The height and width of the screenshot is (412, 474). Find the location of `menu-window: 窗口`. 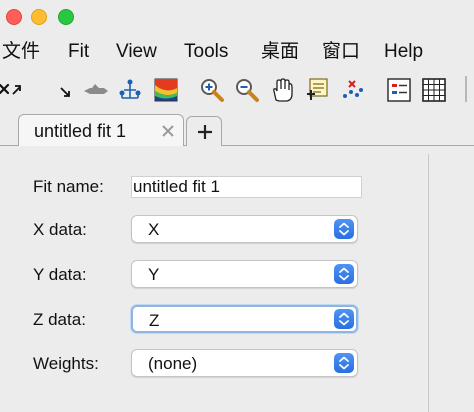

menu-window: 窗口 is located at coordinates (341, 52).